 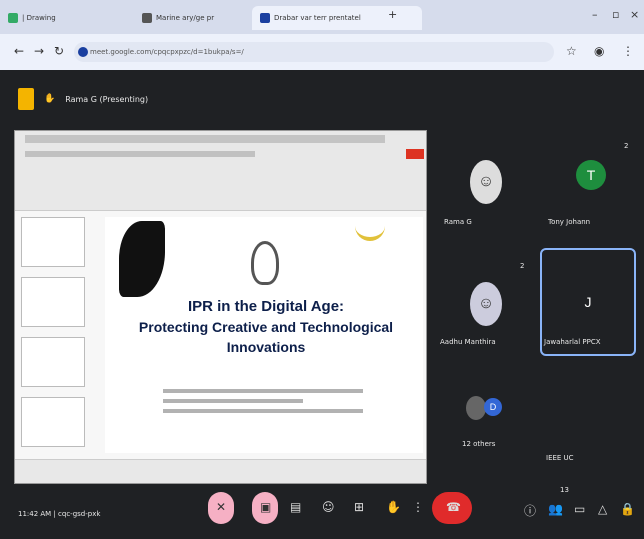 What do you see at coordinates (615, 14) in the screenshot?
I see `restore-icon: ▫` at bounding box center [615, 14].